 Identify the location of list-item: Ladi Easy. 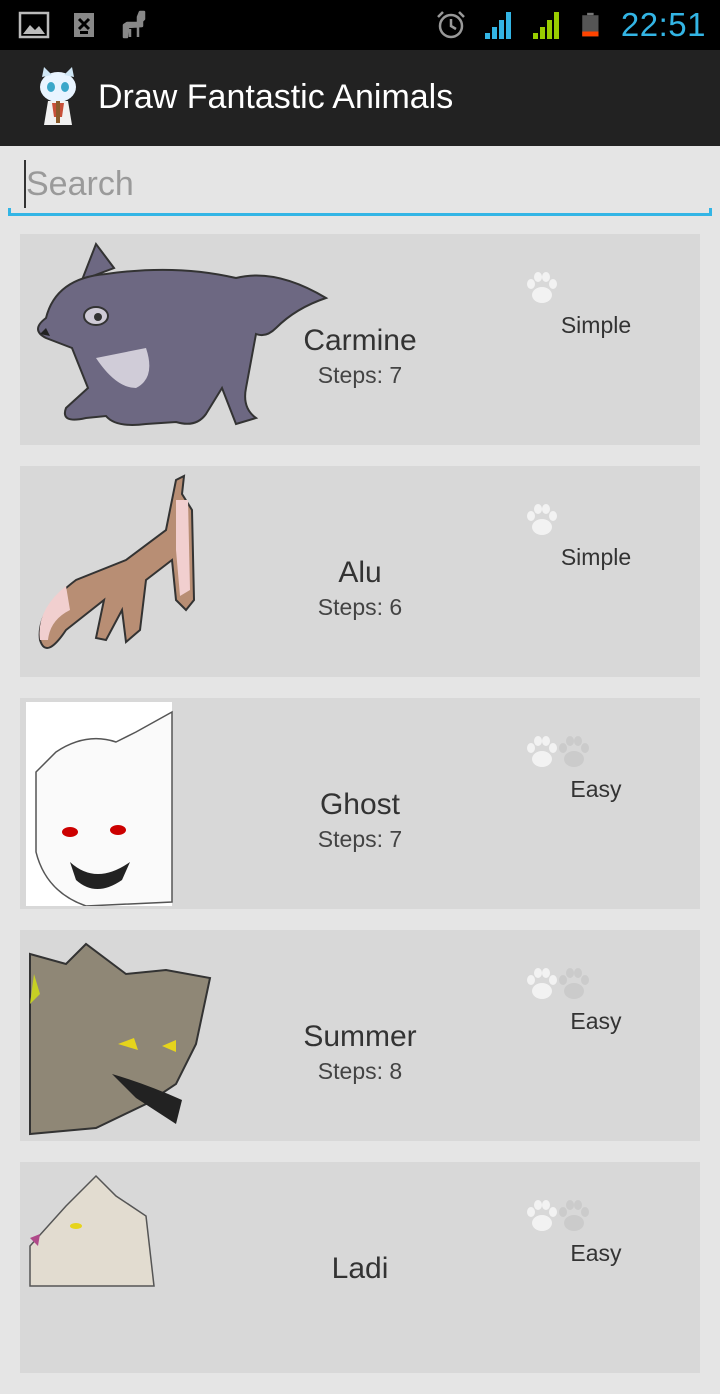
(360, 1267).